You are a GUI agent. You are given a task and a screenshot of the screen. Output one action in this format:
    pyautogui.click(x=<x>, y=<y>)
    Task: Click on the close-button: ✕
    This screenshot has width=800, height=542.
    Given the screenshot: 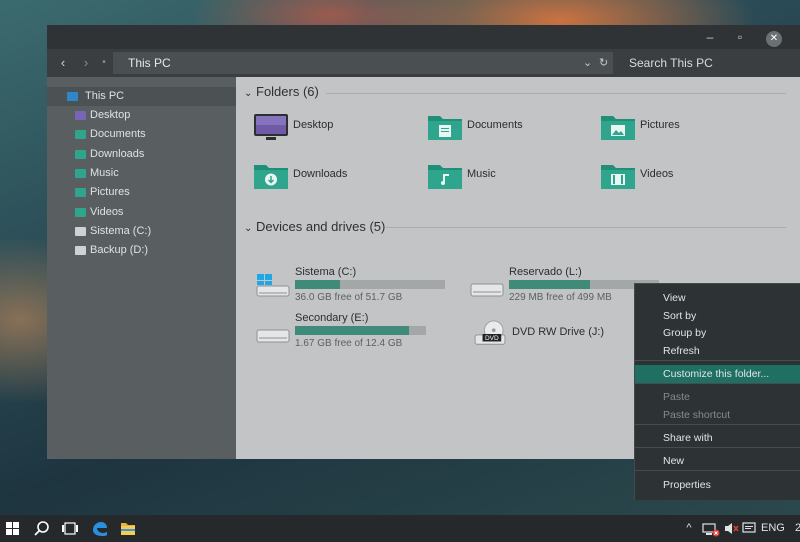 What is the action you would take?
    pyautogui.click(x=774, y=37)
    